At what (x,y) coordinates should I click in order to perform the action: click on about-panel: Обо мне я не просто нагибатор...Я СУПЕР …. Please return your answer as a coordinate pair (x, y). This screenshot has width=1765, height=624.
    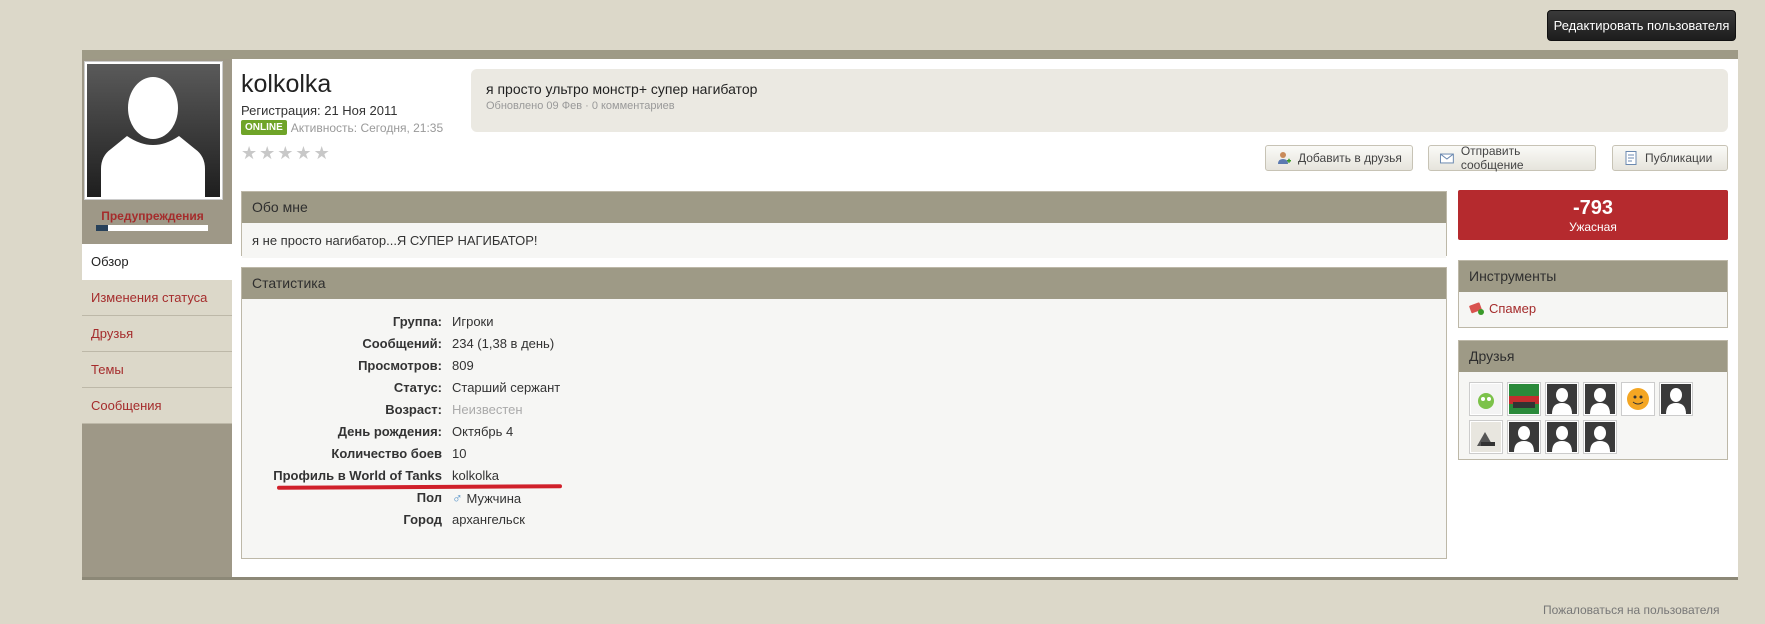
    Looking at the image, I should click on (844, 224).